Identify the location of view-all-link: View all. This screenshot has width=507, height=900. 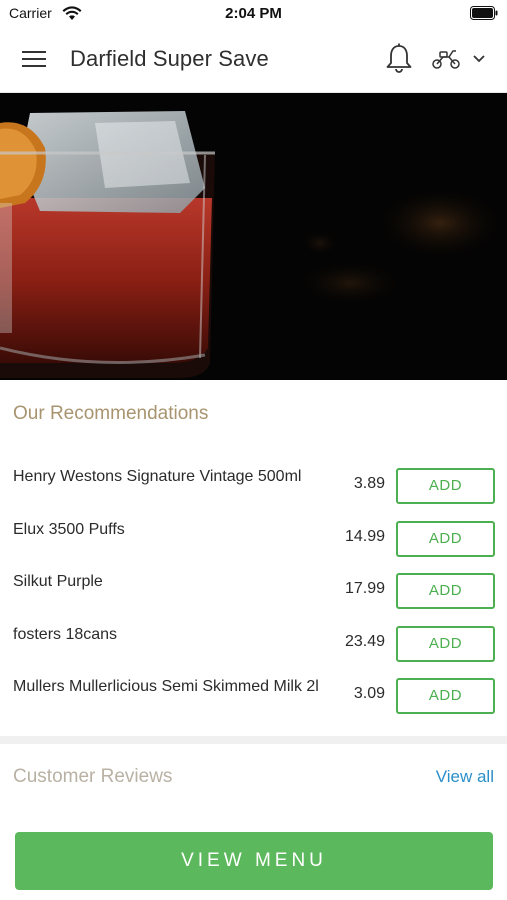
(465, 777).